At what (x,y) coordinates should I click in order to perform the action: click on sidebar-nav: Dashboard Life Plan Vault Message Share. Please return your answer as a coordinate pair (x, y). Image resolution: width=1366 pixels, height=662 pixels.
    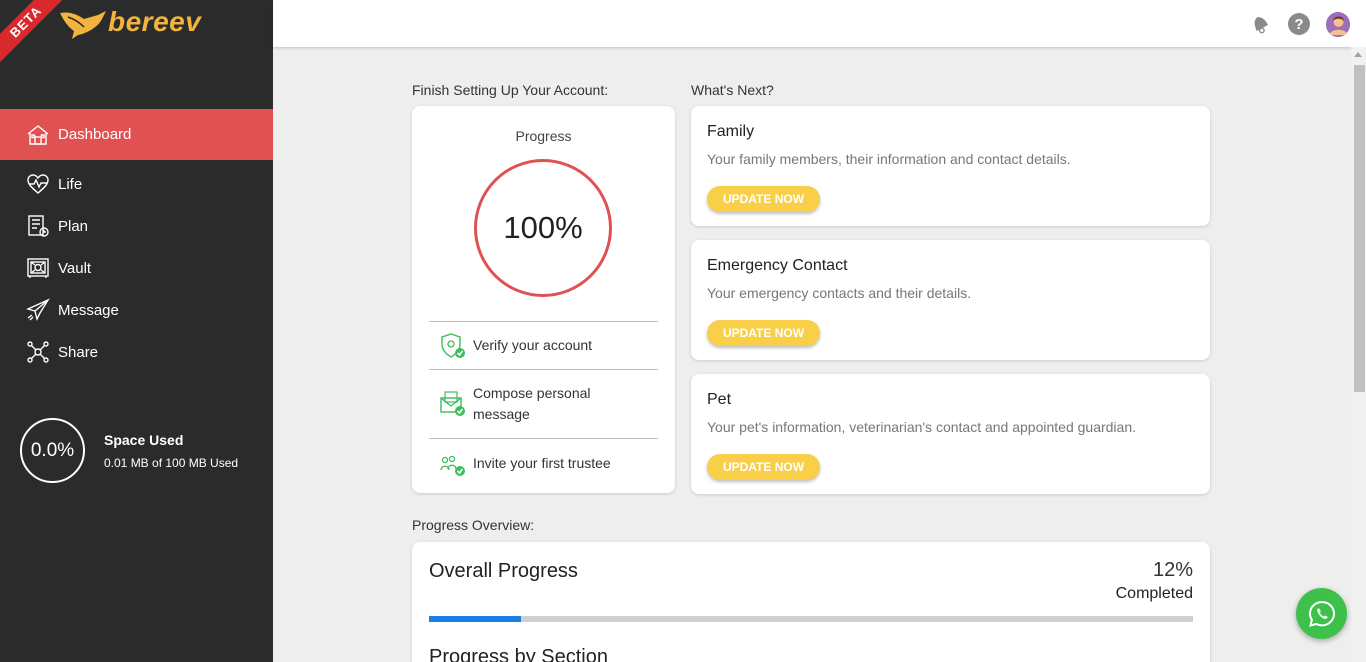
    Looking at the image, I should click on (136, 241).